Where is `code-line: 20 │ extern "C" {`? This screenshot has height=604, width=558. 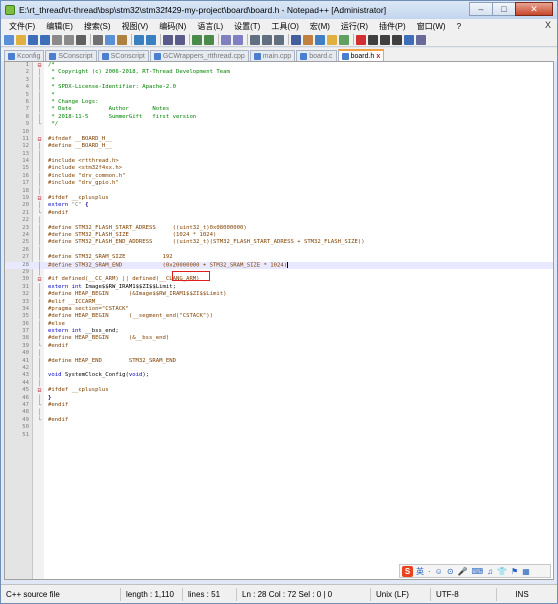
code-line: 20 │ extern "C" { is located at coordinates (279, 205).